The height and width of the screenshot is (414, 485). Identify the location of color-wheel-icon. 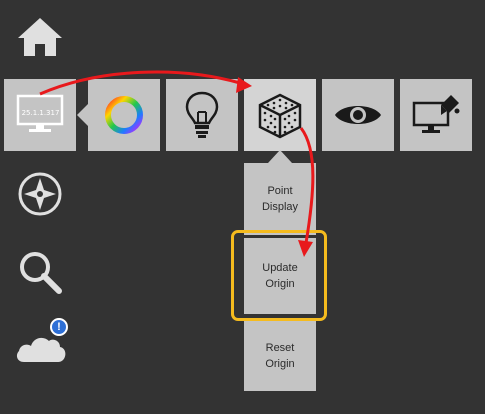
(124, 115).